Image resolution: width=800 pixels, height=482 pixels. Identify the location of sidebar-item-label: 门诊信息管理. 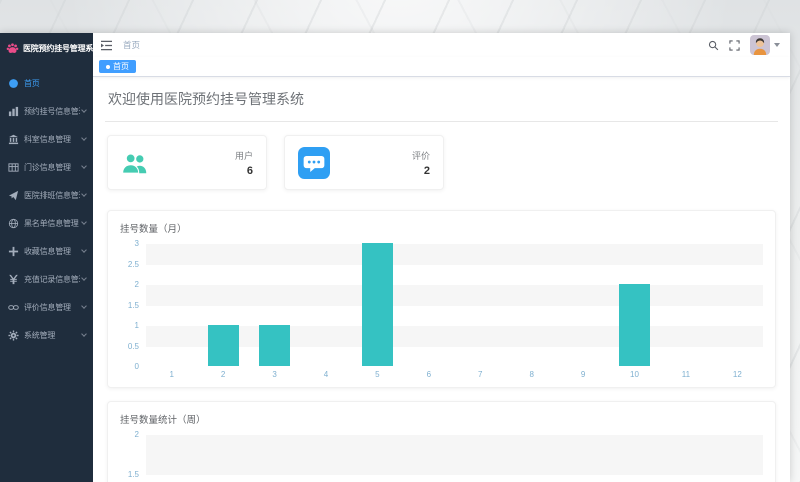
(47, 167).